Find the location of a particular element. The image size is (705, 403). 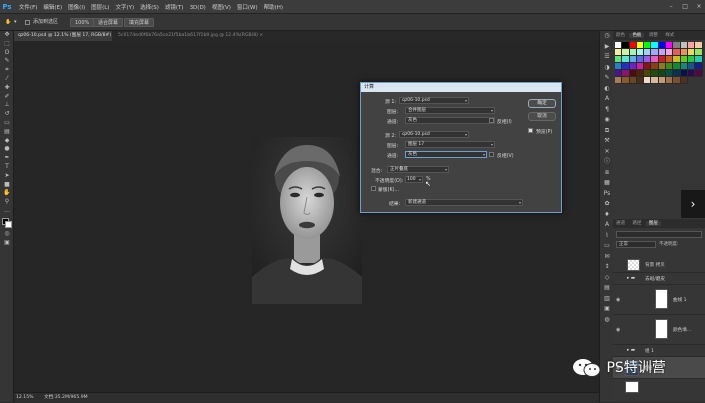

tool-presets-icon: ⚒ is located at coordinates (607, 141).